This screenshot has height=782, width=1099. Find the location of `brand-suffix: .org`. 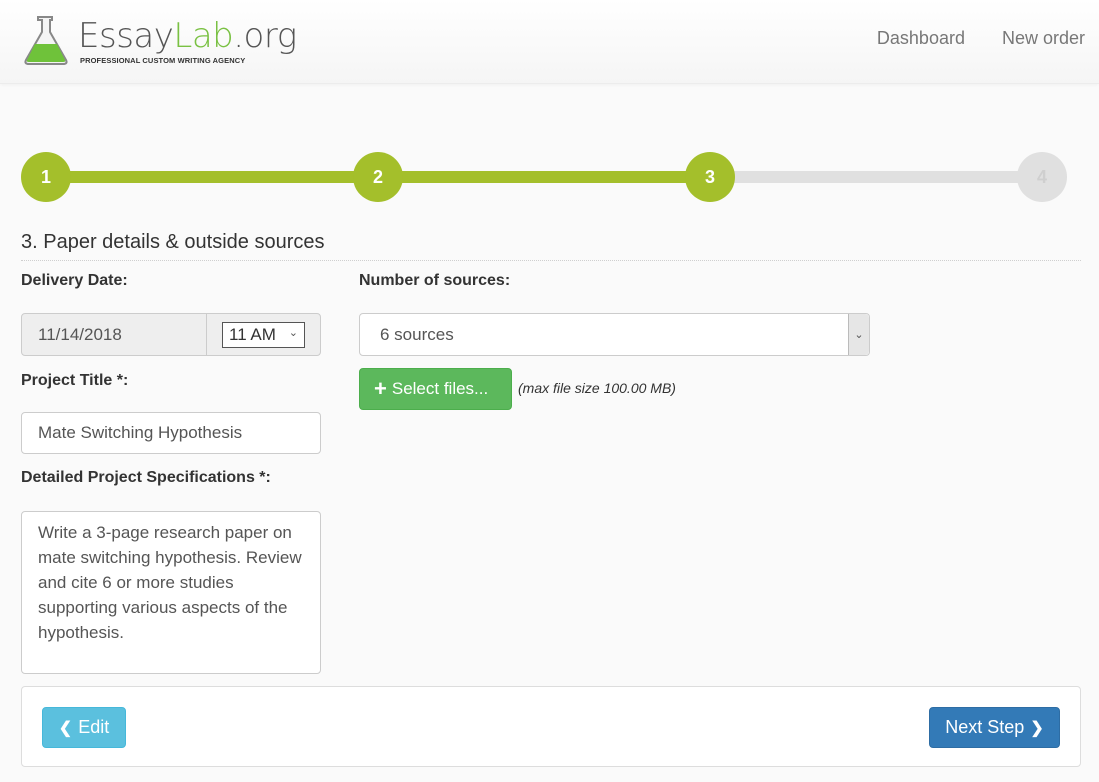

brand-suffix: .org is located at coordinates (265, 36).